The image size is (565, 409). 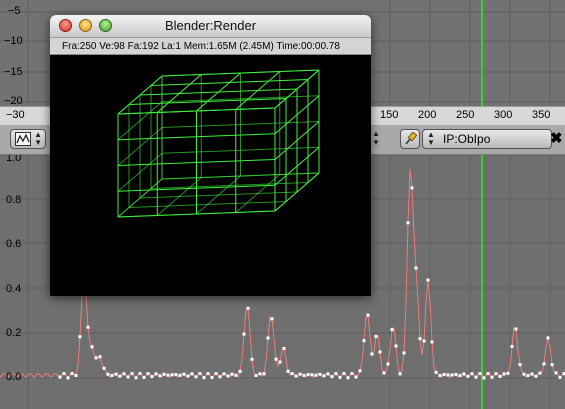 I want to click on ipo-block-selector: ▲ ▼ IP:ObIpo, so click(x=487, y=139).